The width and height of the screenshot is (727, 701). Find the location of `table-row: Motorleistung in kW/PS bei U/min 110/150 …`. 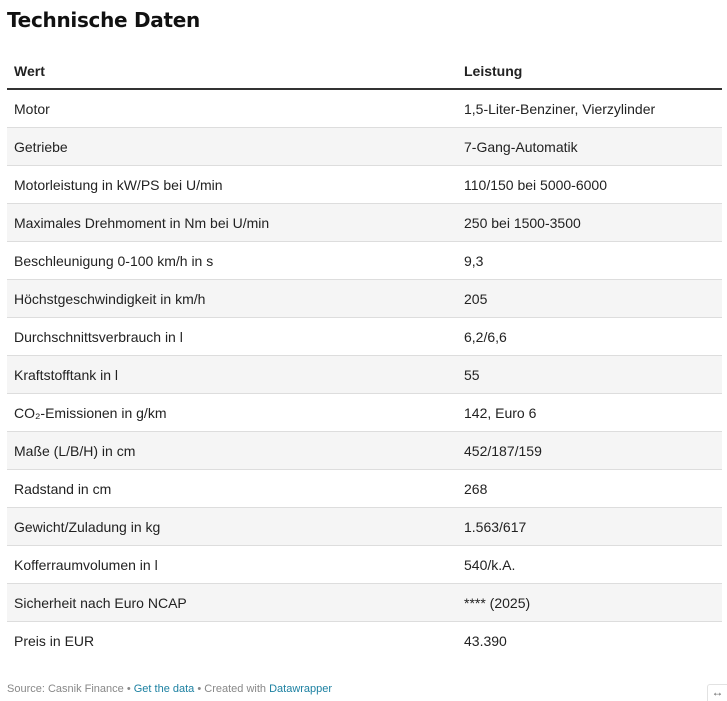

table-row: Motorleistung in kW/PS bei U/min 110/150 … is located at coordinates (364, 185).